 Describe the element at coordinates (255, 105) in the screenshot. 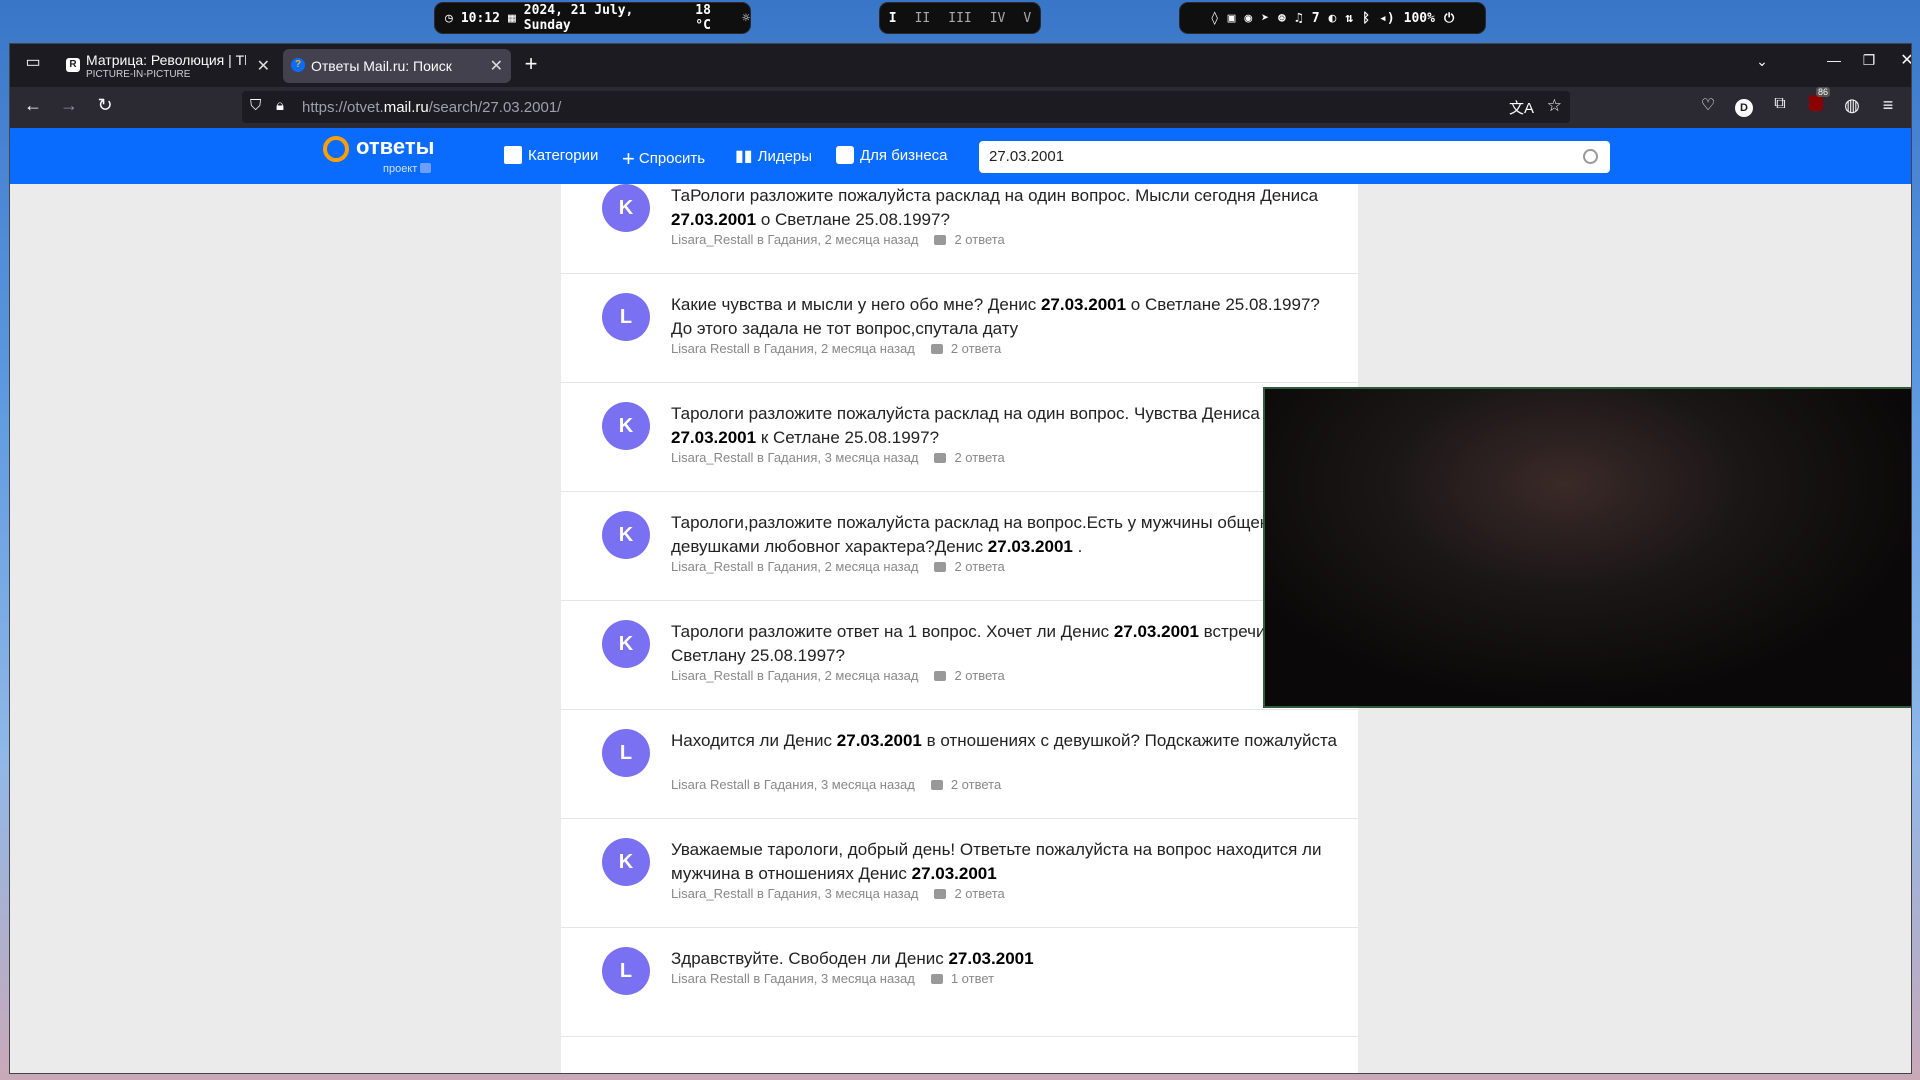

I see `shield-icon: ⛉` at that location.